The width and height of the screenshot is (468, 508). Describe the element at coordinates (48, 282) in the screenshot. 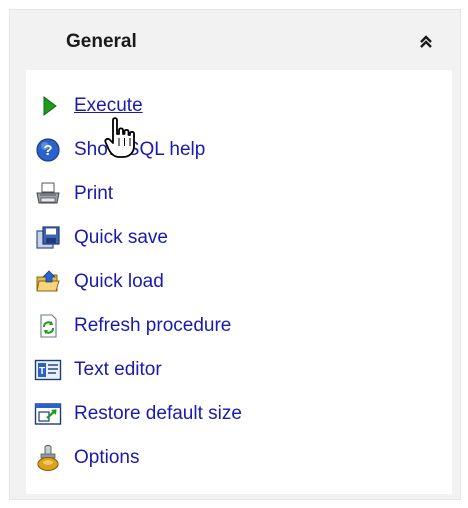

I see `load-icon` at that location.